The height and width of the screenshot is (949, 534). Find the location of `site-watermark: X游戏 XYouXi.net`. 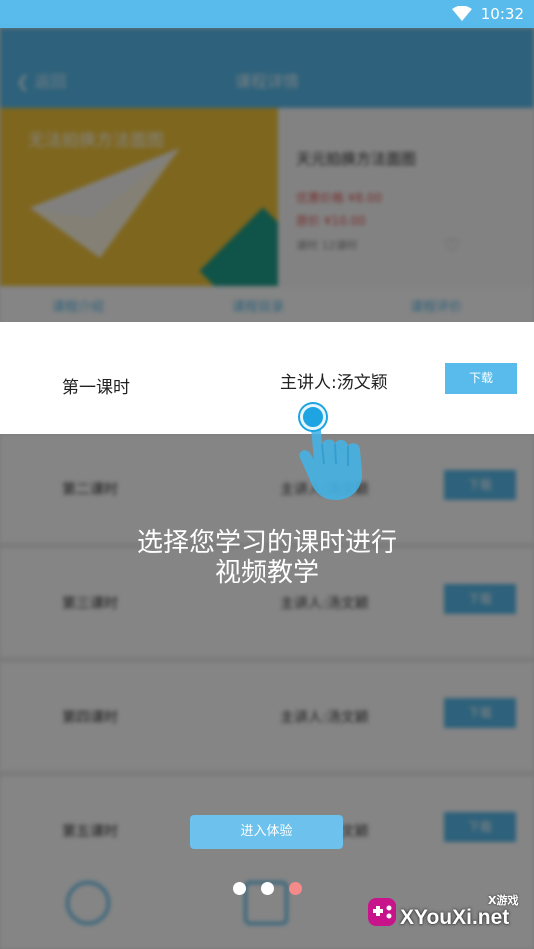

site-watermark: X游戏 XYouXi.net is located at coordinates (446, 912).